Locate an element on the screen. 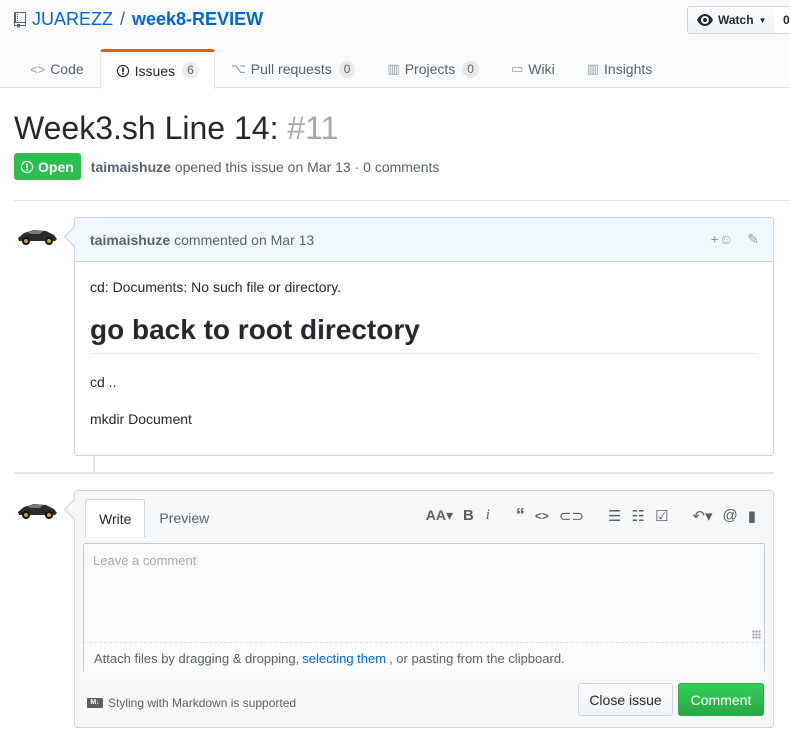 This screenshot has height=748, width=790. tab-issues: Issues 6 is located at coordinates (157, 69).